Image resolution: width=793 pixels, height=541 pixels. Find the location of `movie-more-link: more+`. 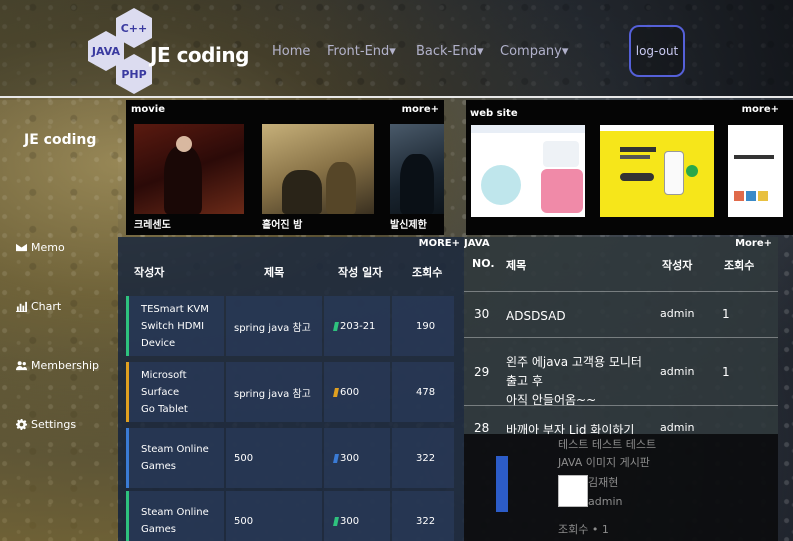

movie-more-link: more+ is located at coordinates (420, 109).